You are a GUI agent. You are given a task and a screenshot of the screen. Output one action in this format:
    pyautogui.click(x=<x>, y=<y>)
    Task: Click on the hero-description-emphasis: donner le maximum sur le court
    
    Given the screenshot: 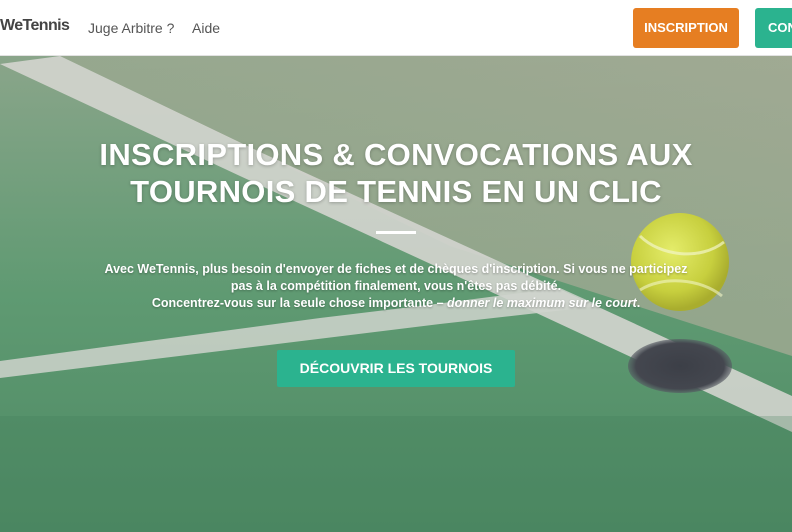 What is the action you would take?
    pyautogui.click(x=542, y=303)
    